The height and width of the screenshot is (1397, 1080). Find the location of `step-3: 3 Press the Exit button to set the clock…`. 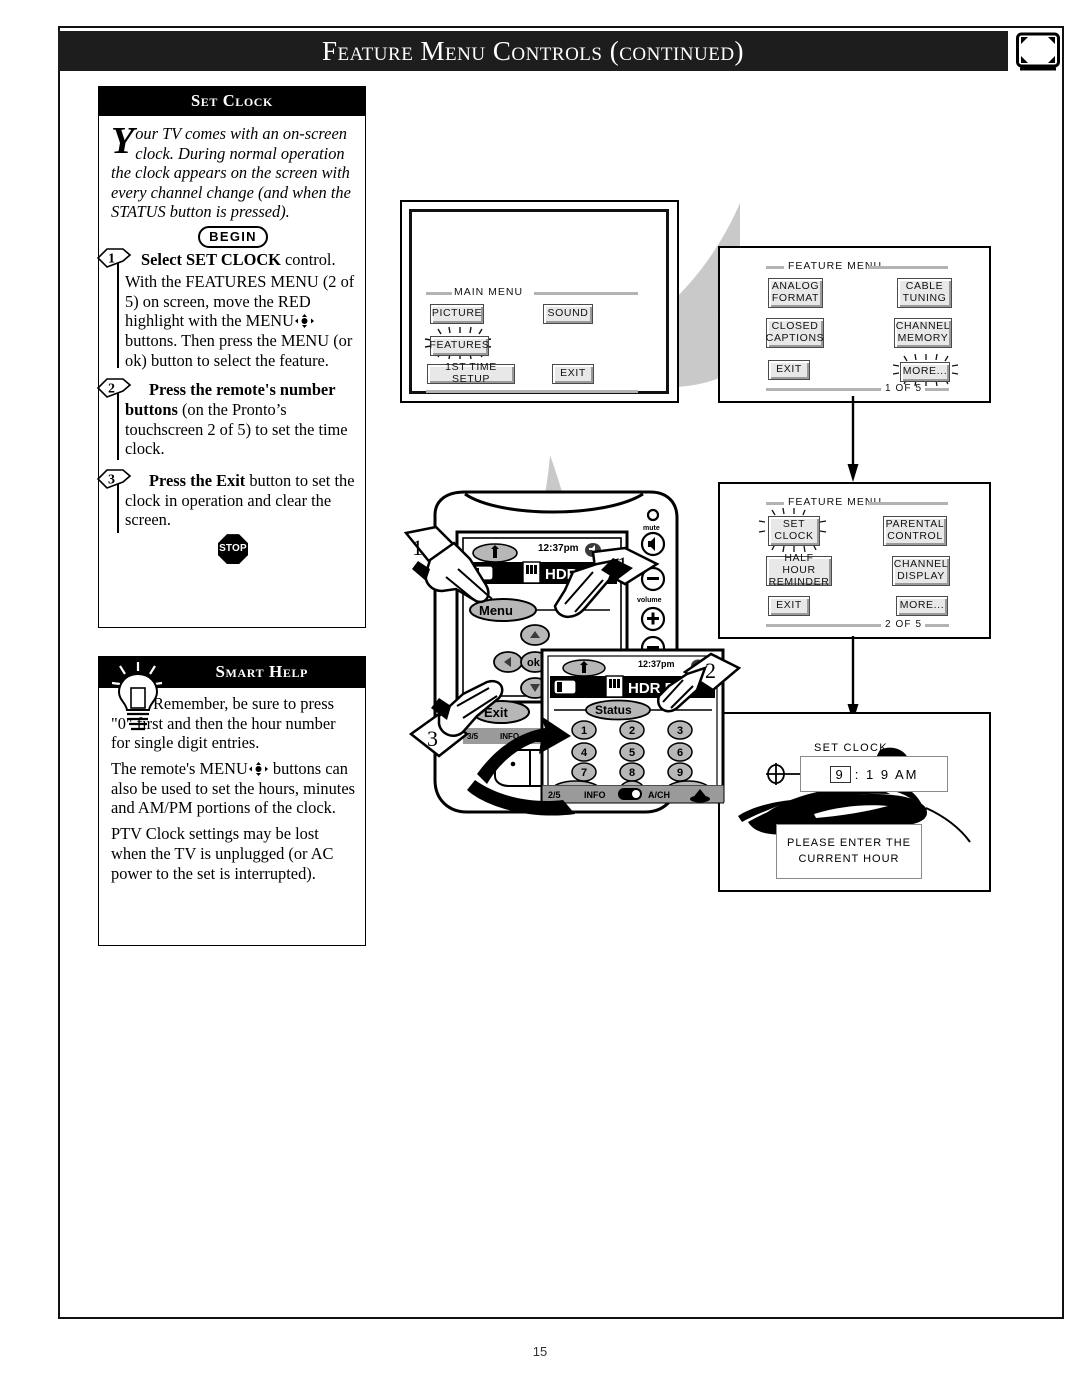

step-3: 3 Press the Exit button to set the clock… is located at coordinates (226, 501).